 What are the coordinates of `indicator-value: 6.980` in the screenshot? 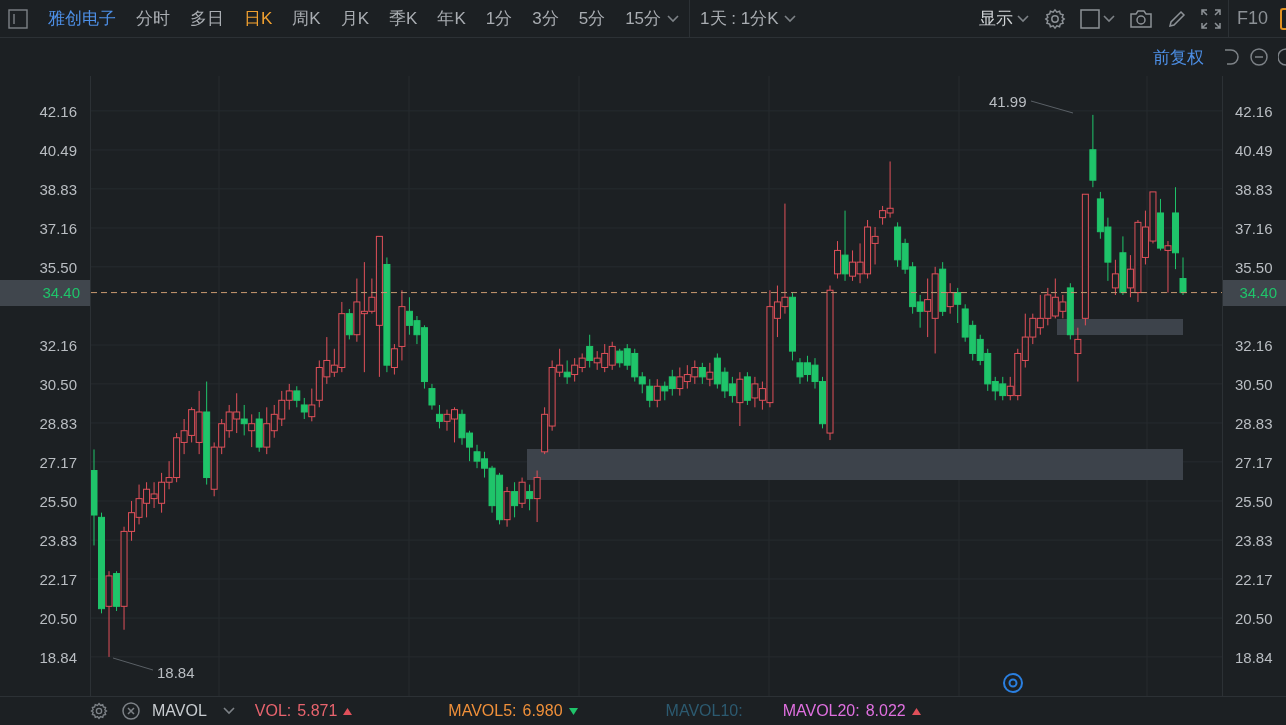 It's located at (542, 711).